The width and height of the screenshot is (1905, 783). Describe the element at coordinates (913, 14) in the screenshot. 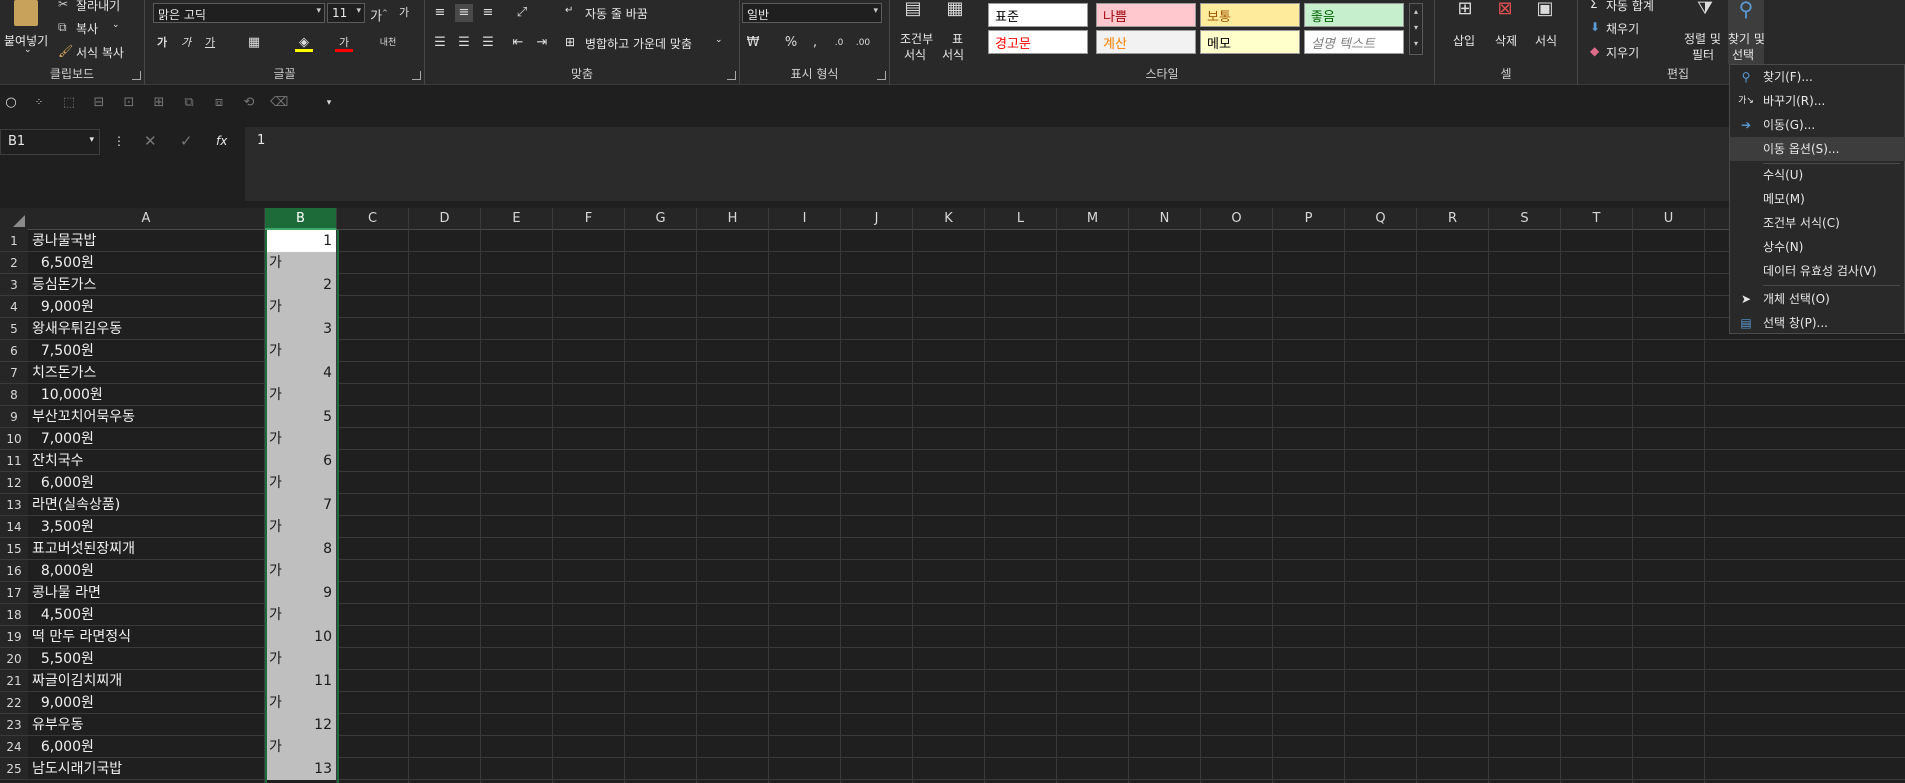

I see `conditional-format-icon: ▤` at that location.